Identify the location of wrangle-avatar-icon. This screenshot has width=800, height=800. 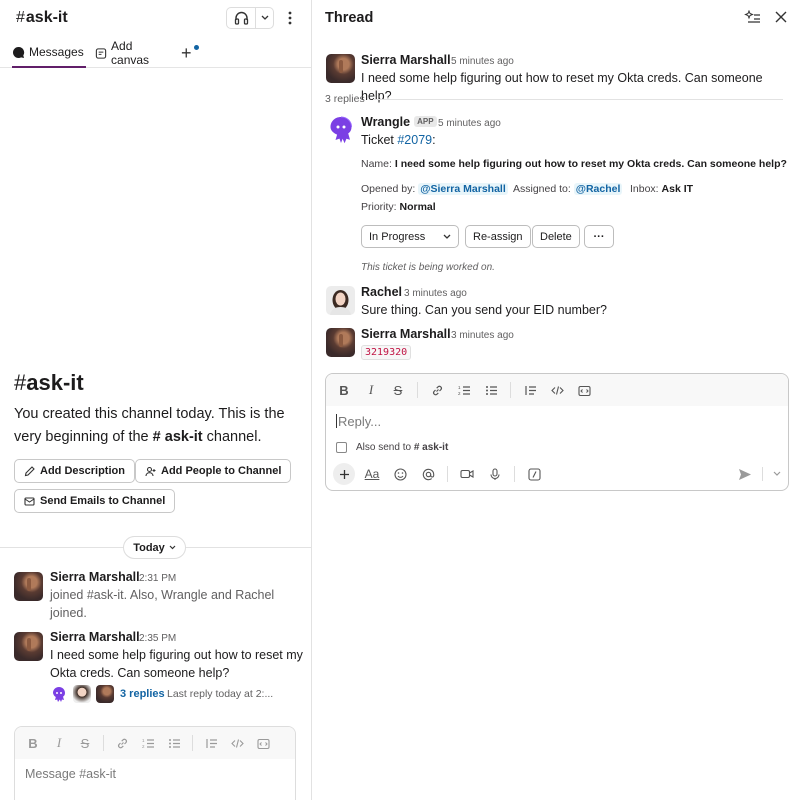
(341, 130).